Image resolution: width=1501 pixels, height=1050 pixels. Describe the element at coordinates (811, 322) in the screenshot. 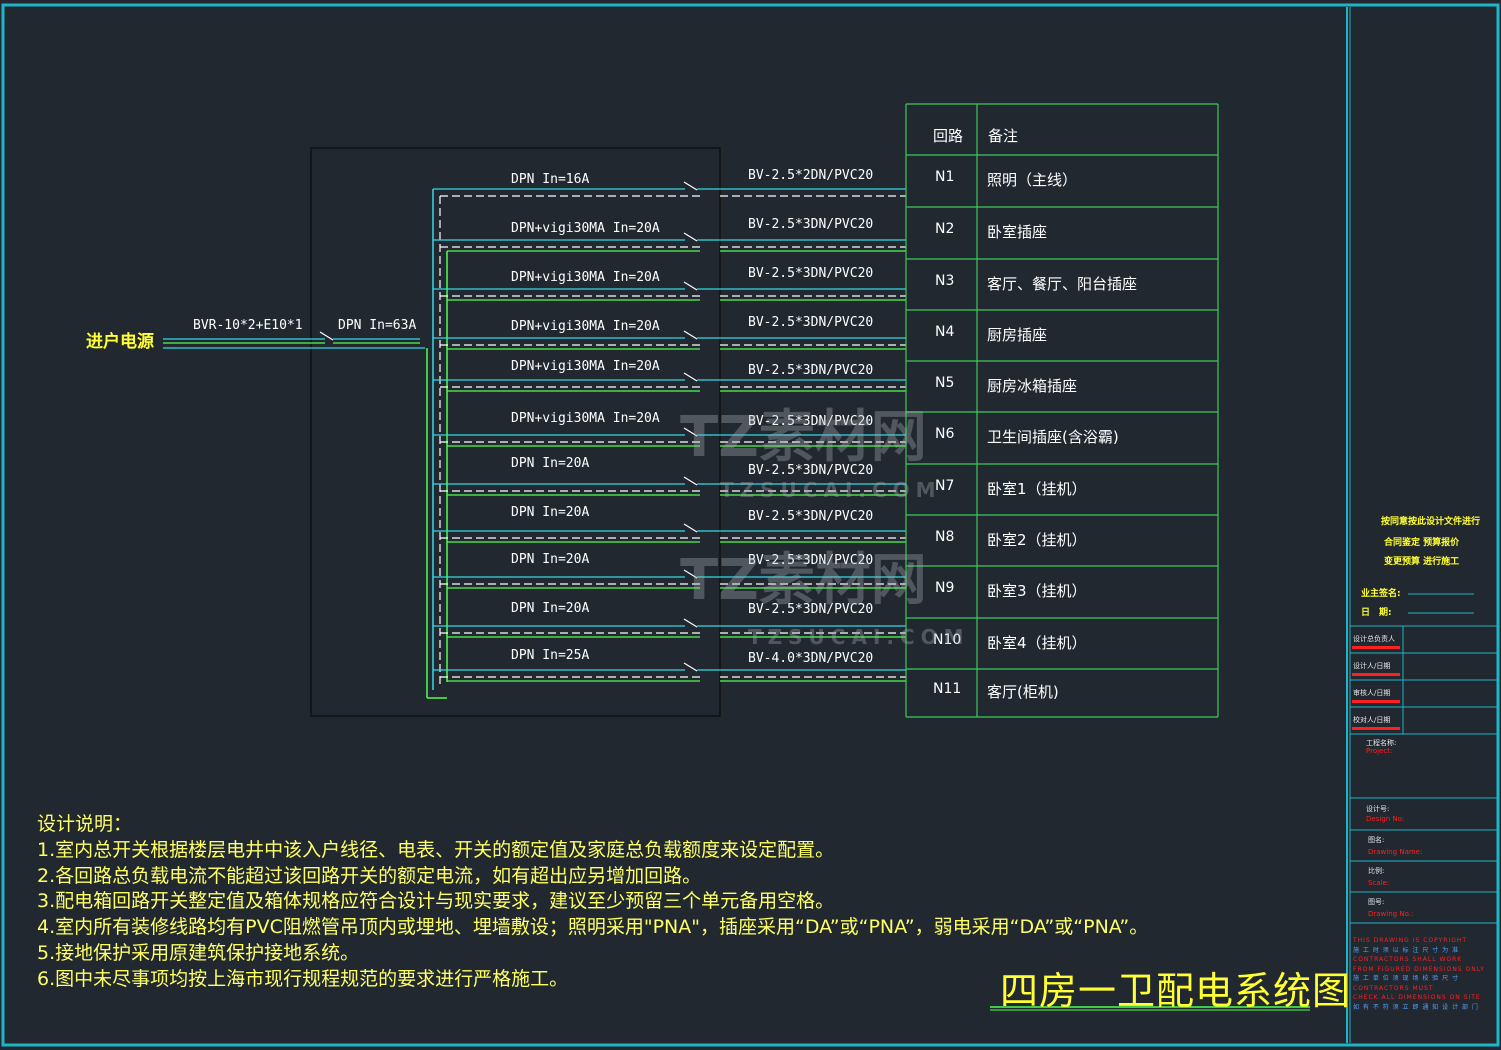

I see `cable-label-n4: BV-2.5*3DN/PVC20` at that location.